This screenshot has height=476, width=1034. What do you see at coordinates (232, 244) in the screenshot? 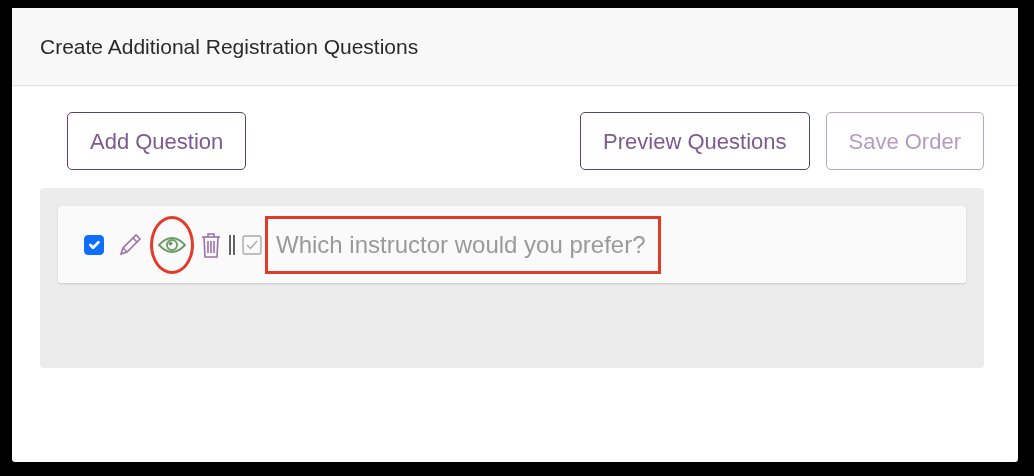
I see `drag-handle-icon` at bounding box center [232, 244].